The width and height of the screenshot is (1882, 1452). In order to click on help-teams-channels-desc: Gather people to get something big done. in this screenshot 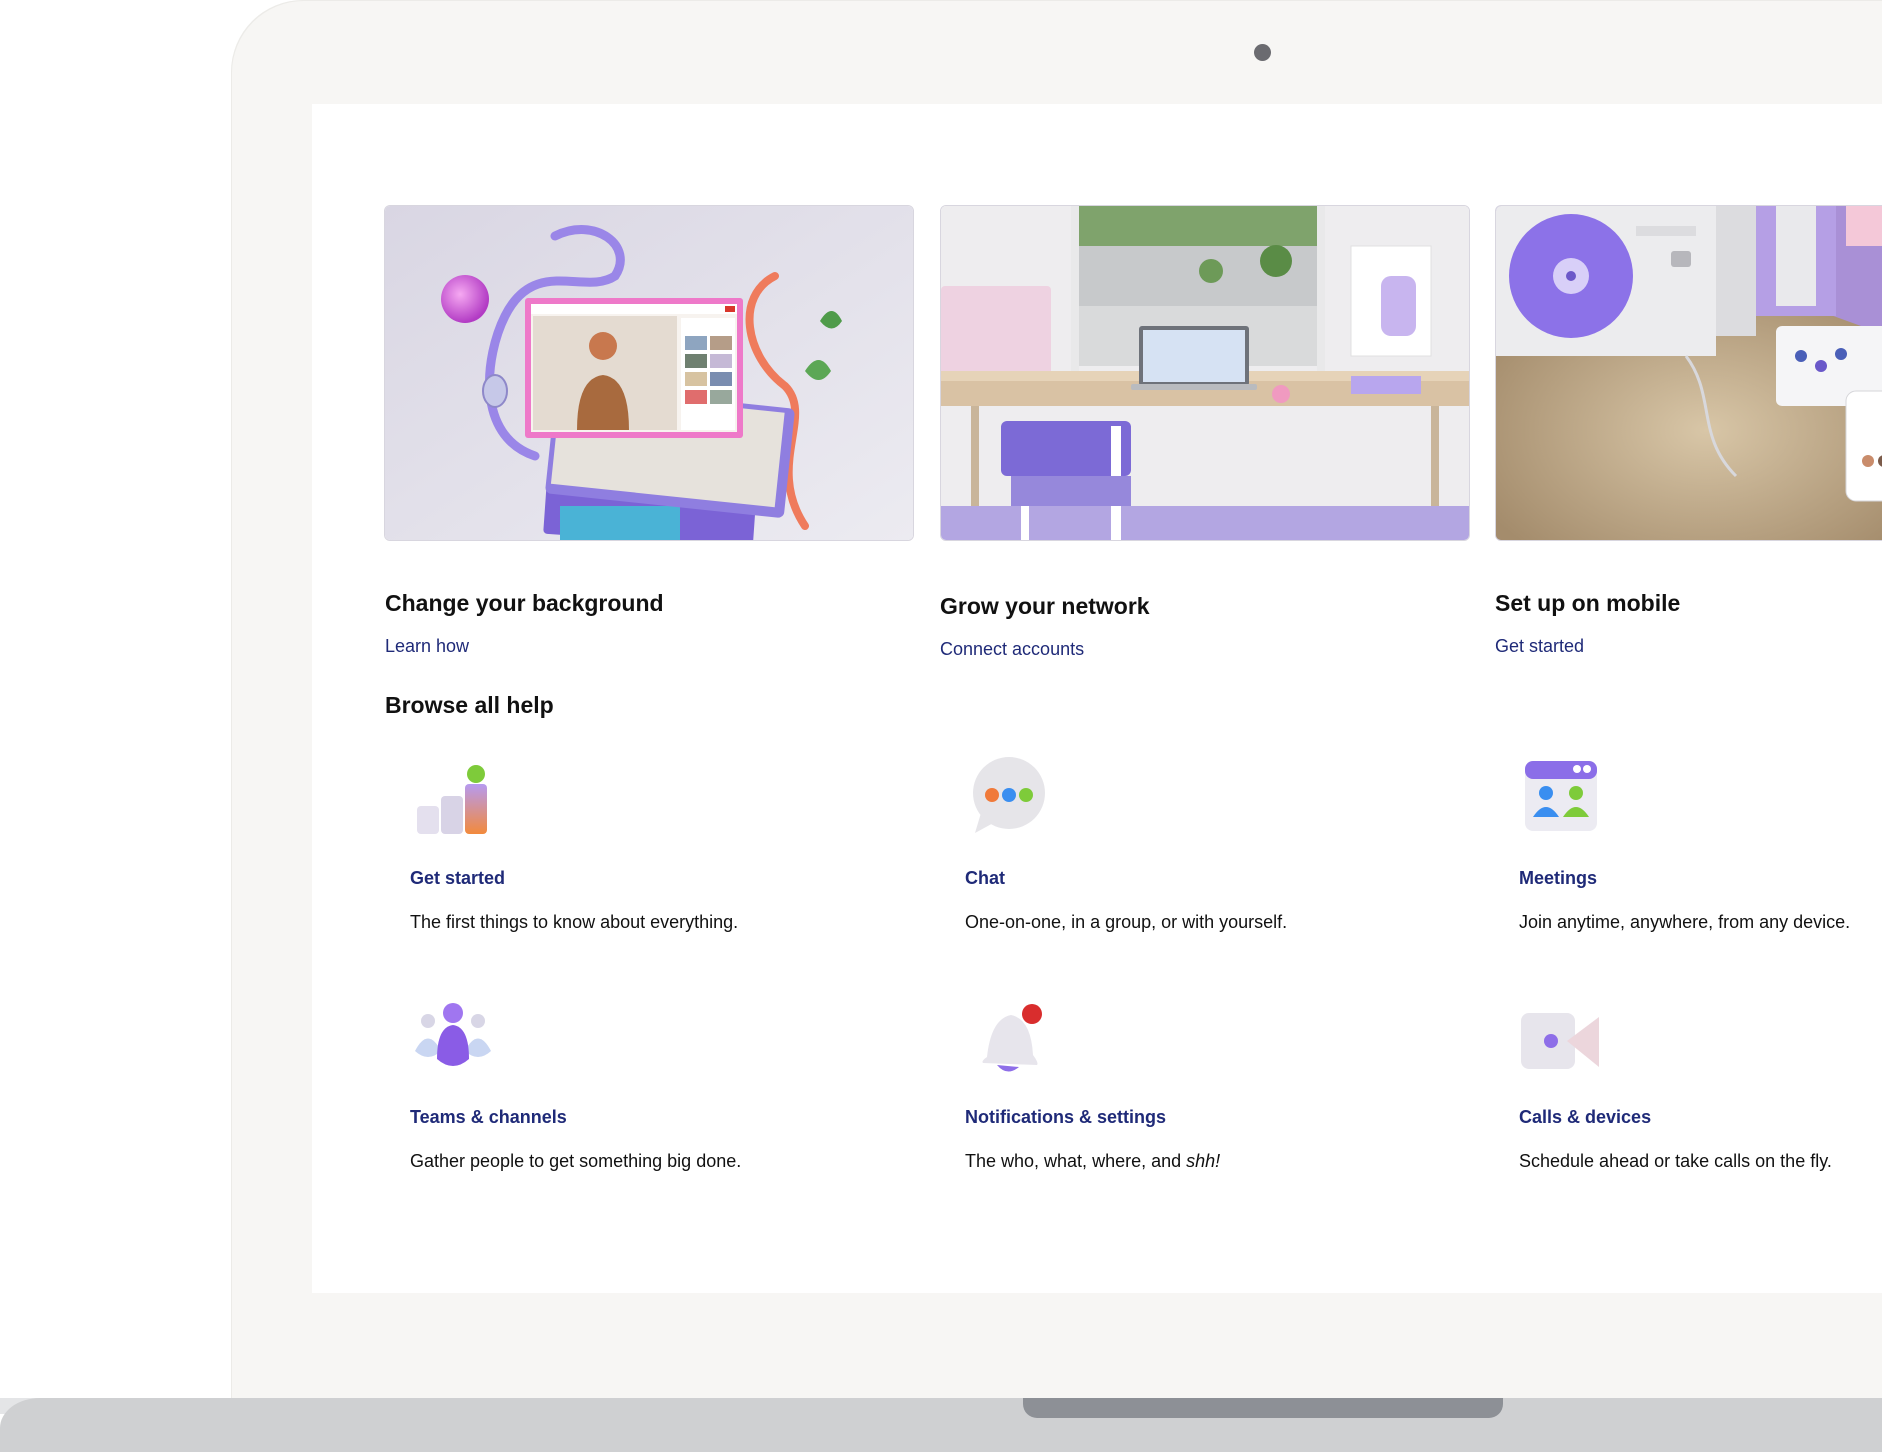, I will do `click(576, 1161)`.